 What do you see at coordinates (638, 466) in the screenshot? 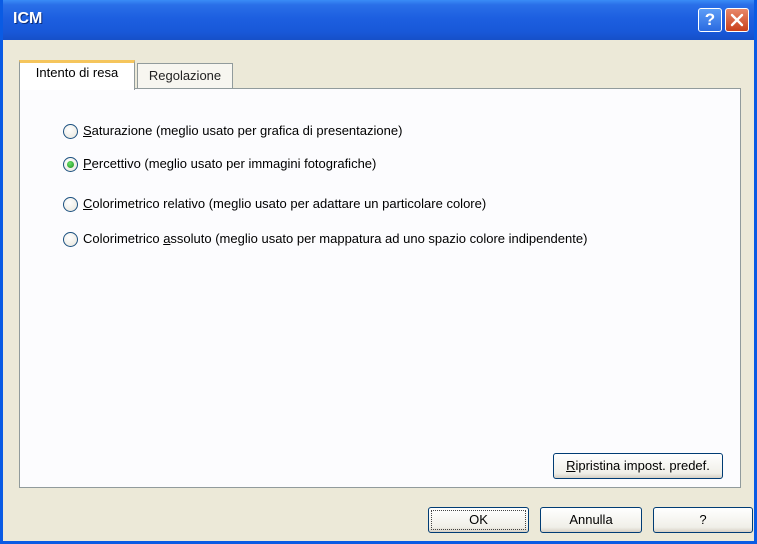
I see `restore-defaults-button: Ripristina impost. predef.` at bounding box center [638, 466].